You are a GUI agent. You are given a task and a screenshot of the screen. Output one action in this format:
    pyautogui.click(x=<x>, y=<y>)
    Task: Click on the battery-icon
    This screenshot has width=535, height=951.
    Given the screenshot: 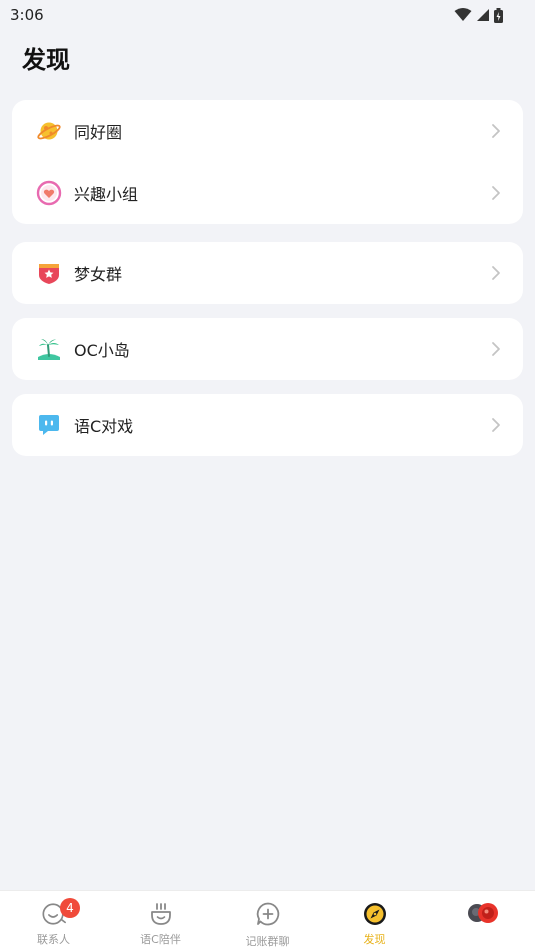 What is the action you would take?
    pyautogui.click(x=498, y=15)
    